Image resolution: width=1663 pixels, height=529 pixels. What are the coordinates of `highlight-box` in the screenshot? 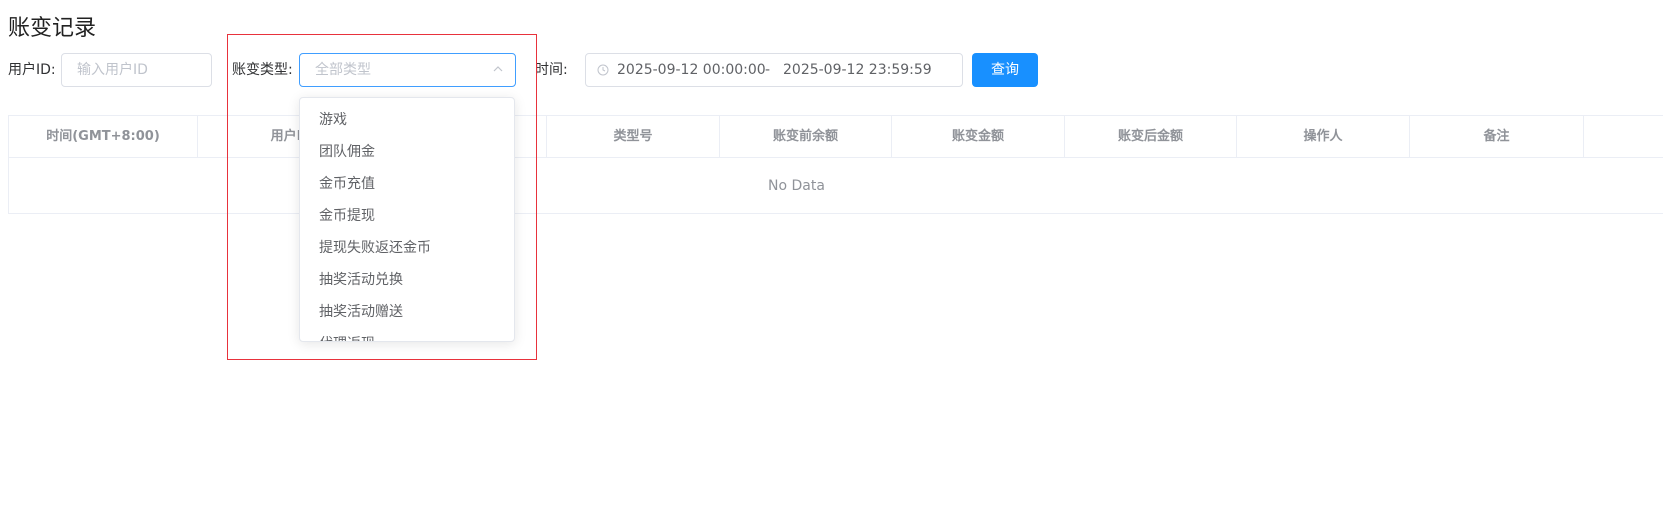 It's located at (382, 197).